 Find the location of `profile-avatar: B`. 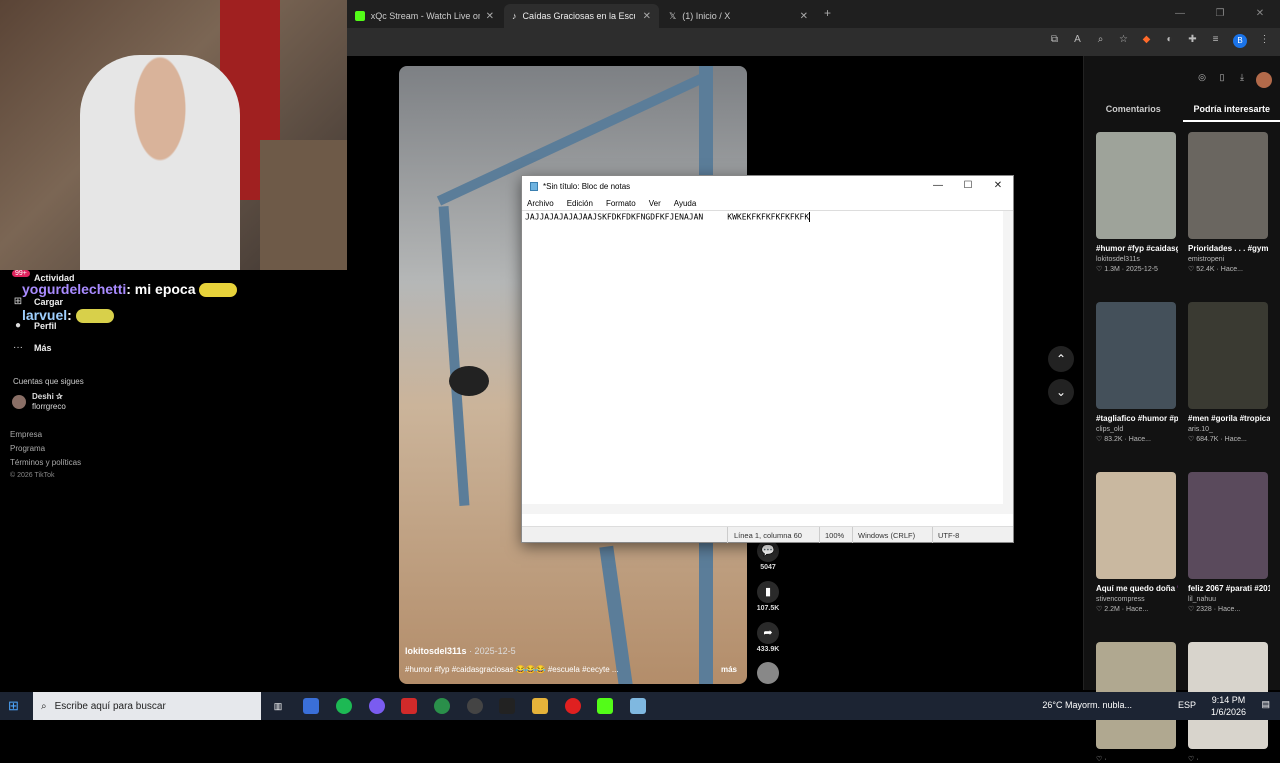

profile-avatar: B is located at coordinates (1240, 41).